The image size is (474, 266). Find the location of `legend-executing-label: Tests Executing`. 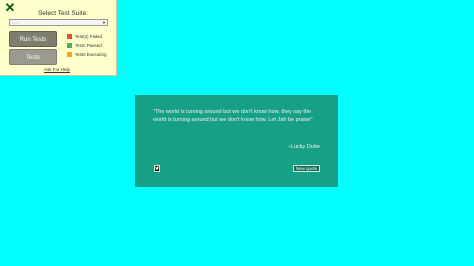

legend-executing-label: Tests Executing is located at coordinates (91, 54).